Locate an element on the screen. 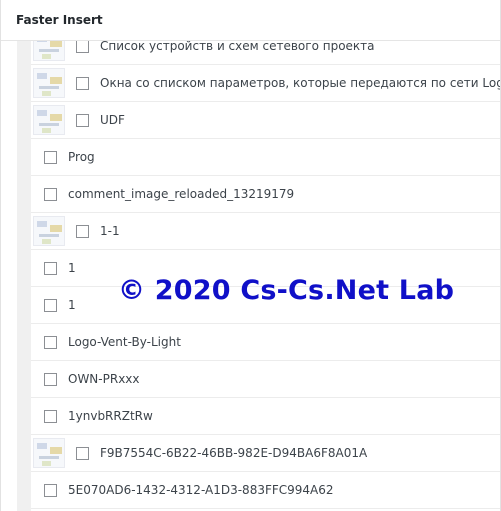  list-item: Список устройств и схем сетевого проекта is located at coordinates (265, 53).